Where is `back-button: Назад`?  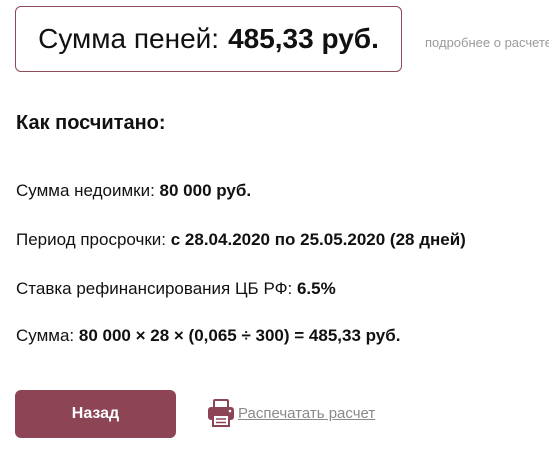 back-button: Назад is located at coordinates (95, 414).